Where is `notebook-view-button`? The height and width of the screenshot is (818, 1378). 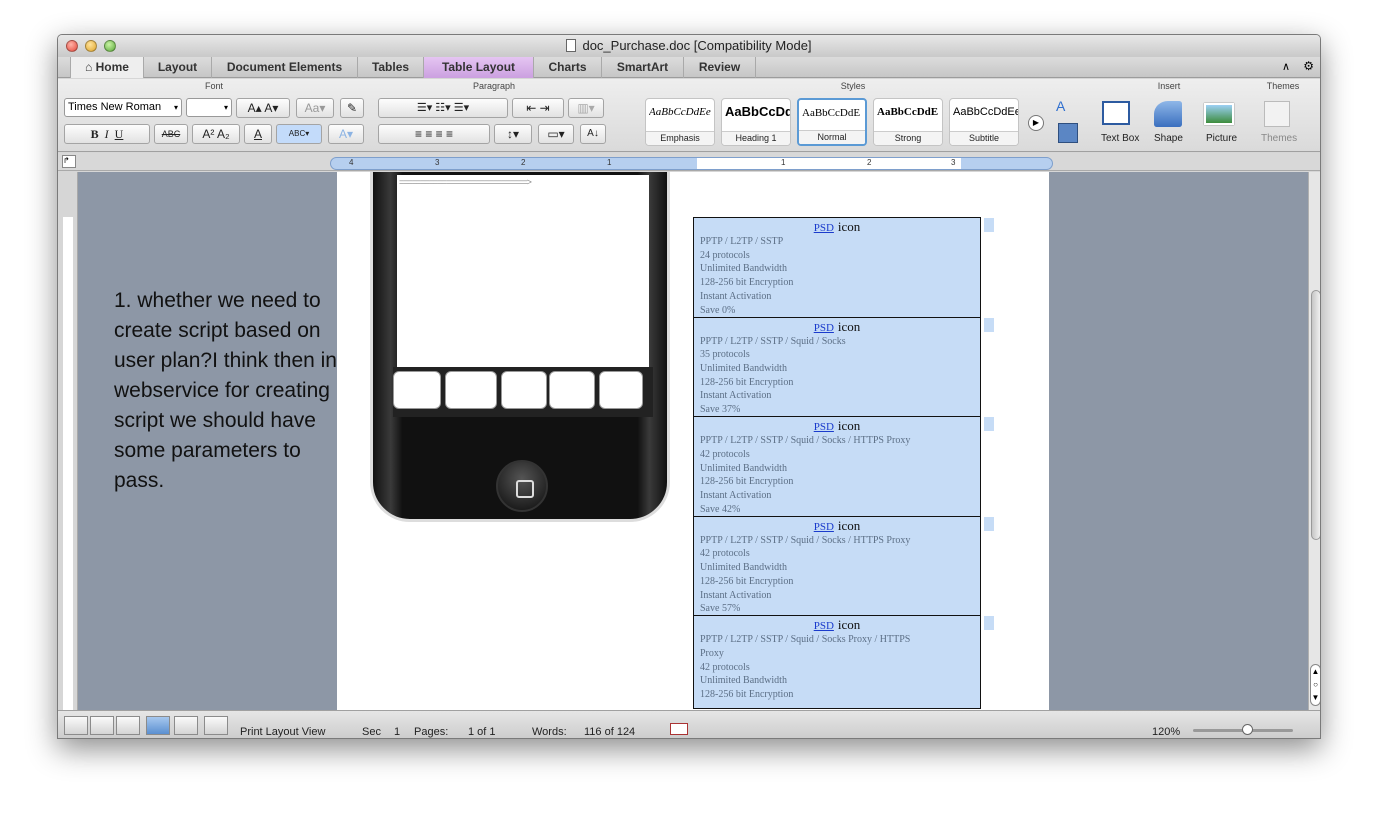 notebook-view-button is located at coordinates (186, 725).